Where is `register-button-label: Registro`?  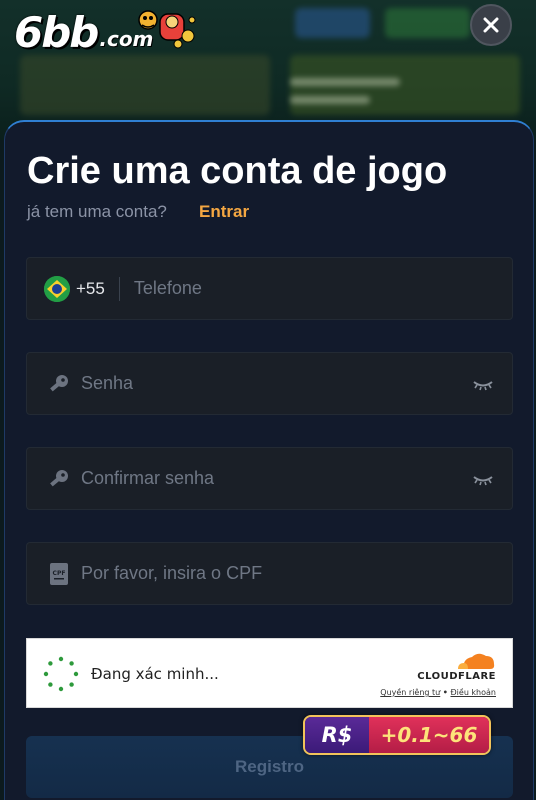
register-button-label: Registro is located at coordinates (269, 766).